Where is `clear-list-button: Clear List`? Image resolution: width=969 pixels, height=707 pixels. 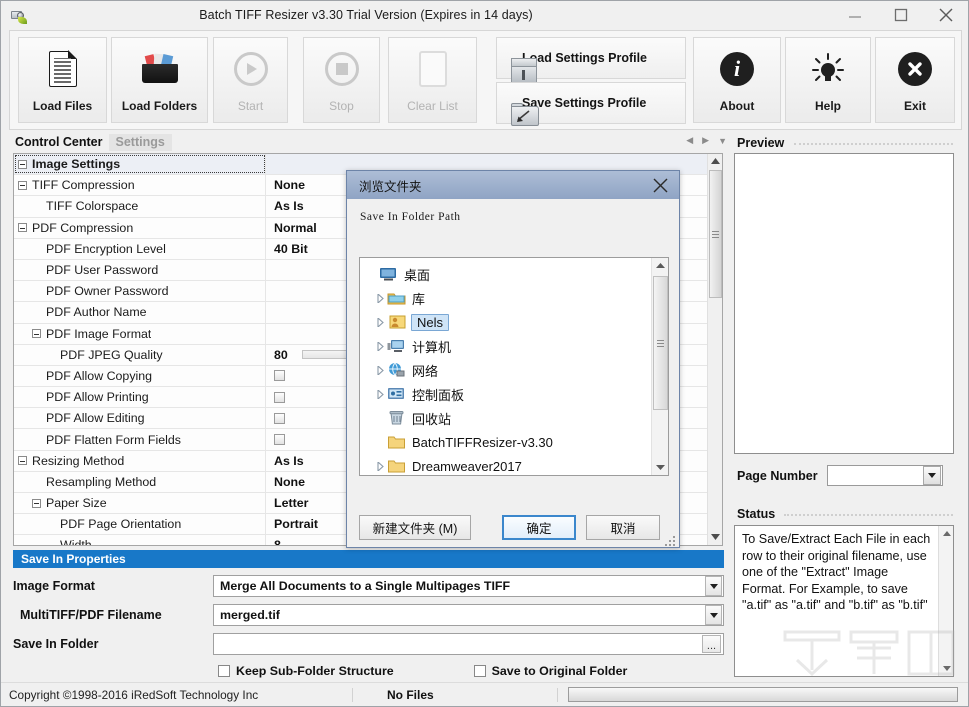
clear-list-button: Clear List is located at coordinates (432, 80).